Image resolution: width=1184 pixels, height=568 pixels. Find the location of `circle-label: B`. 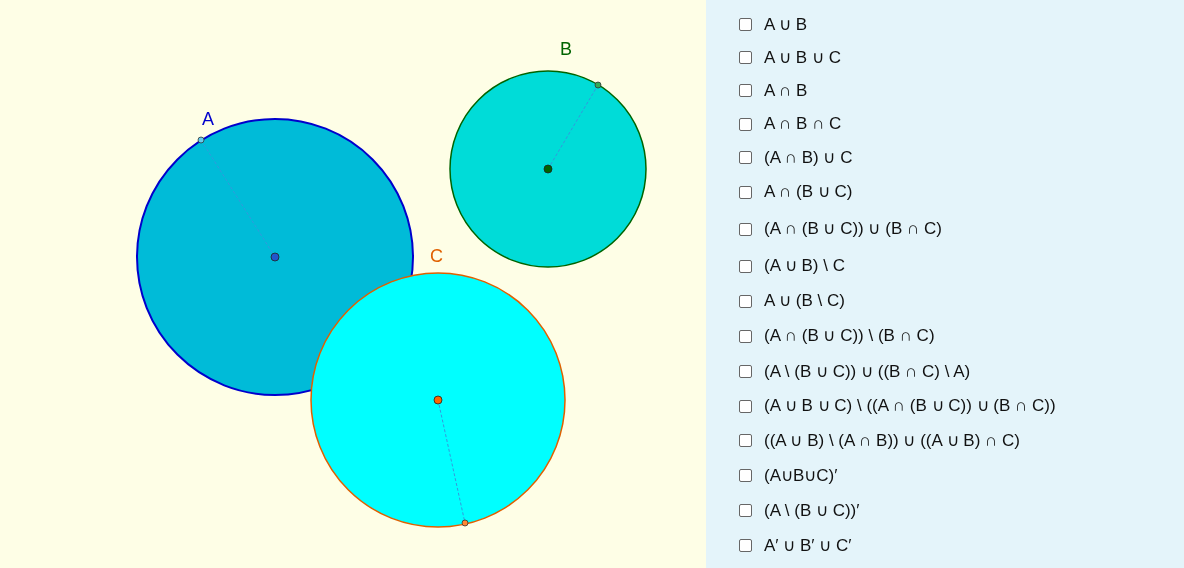

circle-label: B is located at coordinates (566, 49).